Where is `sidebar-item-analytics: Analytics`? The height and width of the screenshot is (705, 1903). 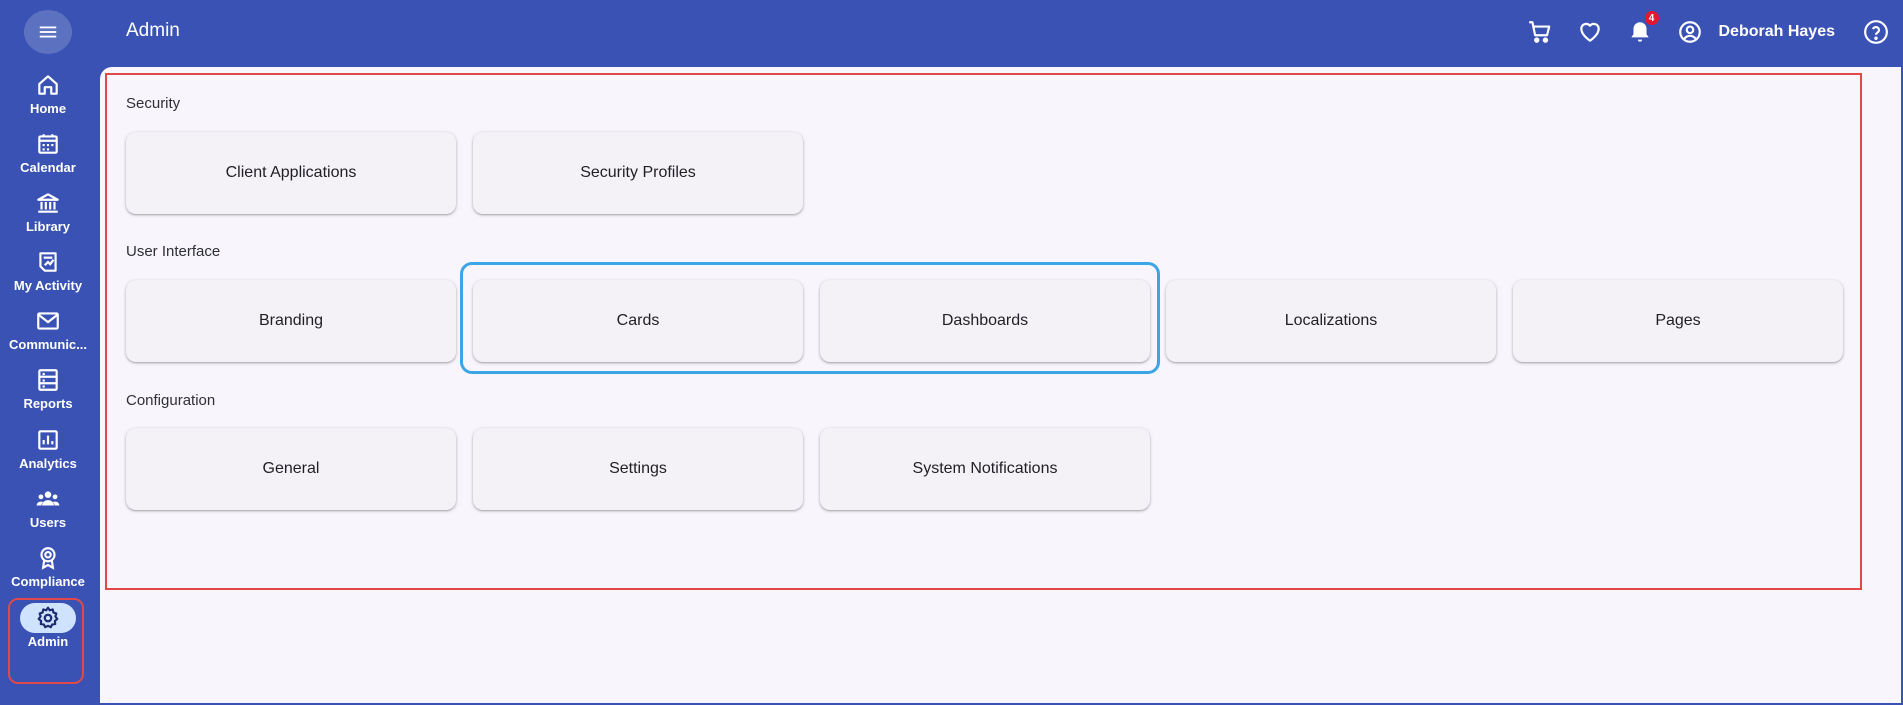 sidebar-item-analytics: Analytics is located at coordinates (48, 453).